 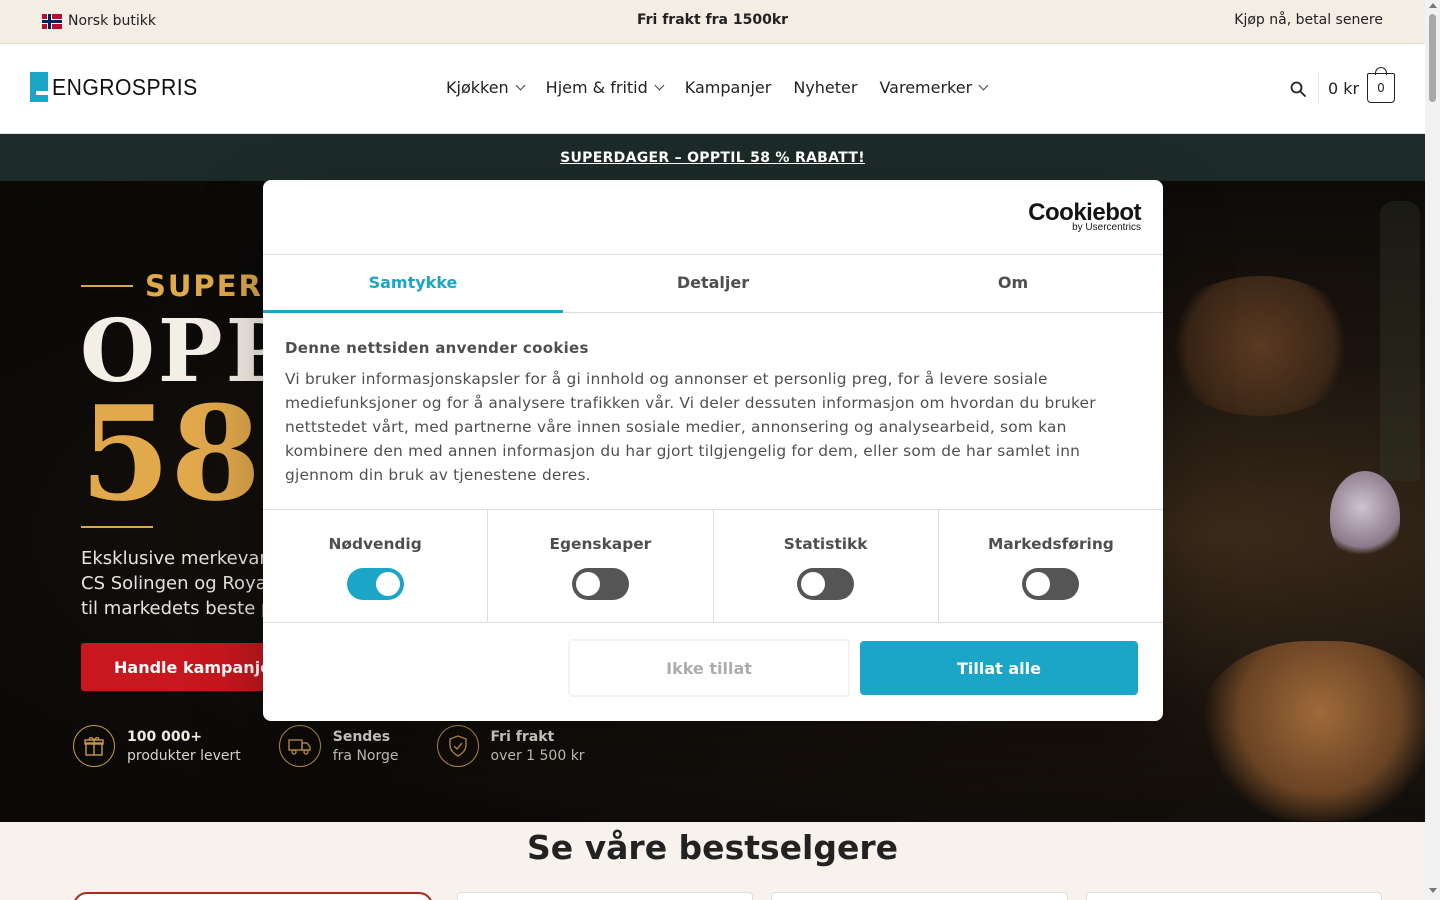 What do you see at coordinates (1432, 58) in the screenshot?
I see `scrollbar-thumb` at bounding box center [1432, 58].